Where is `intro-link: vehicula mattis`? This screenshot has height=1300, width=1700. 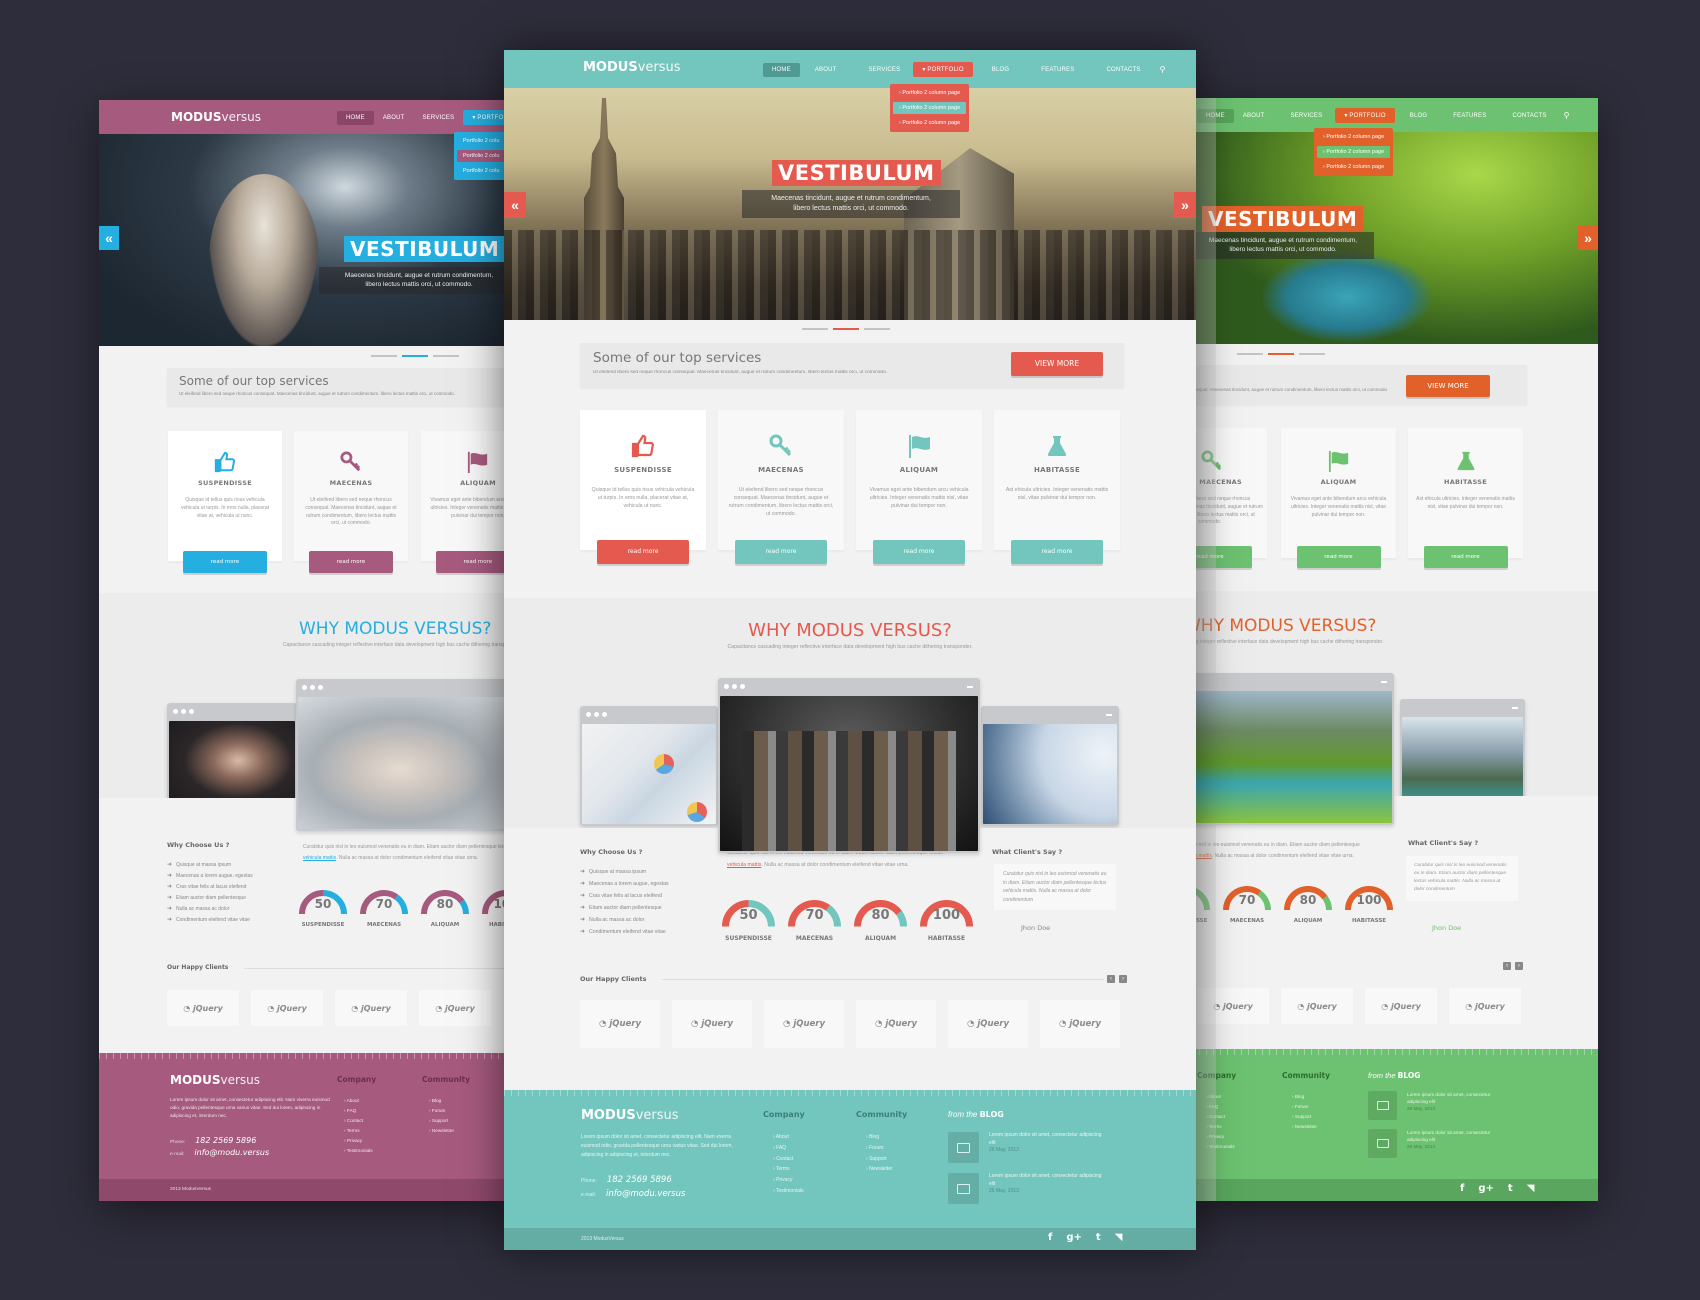
intro-link: vehicula mattis is located at coordinates (319, 858).